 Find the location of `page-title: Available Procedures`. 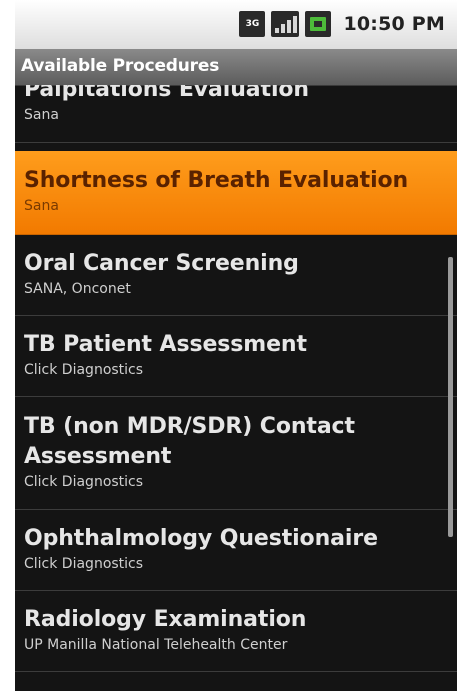

page-title: Available Procedures is located at coordinates (120, 66).